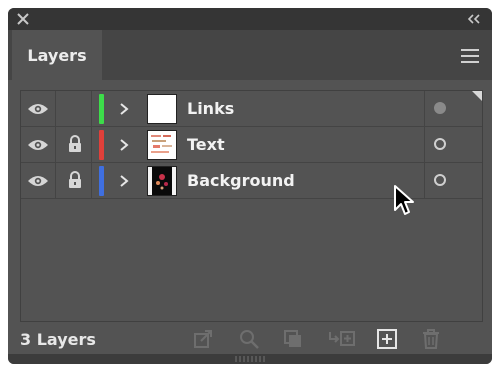 The image size is (500, 372). What do you see at coordinates (470, 56) in the screenshot?
I see `hamburger-menu-icon` at bounding box center [470, 56].